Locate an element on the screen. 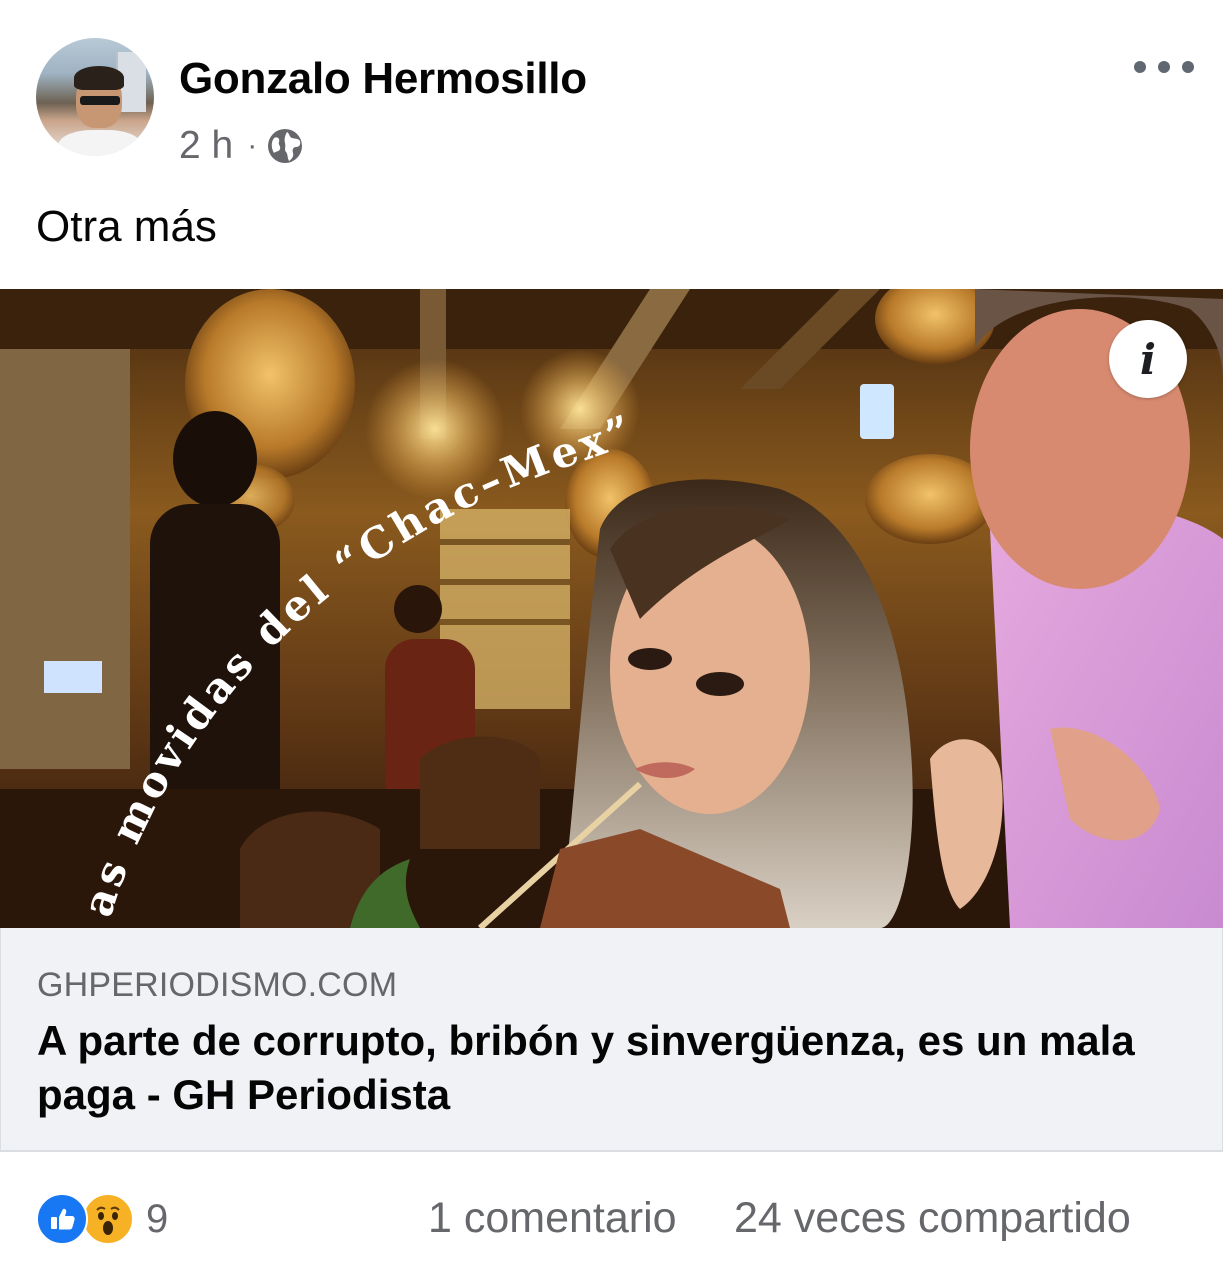 The image size is (1223, 1280). comments-count: 1 comentario is located at coordinates (552, 1218).